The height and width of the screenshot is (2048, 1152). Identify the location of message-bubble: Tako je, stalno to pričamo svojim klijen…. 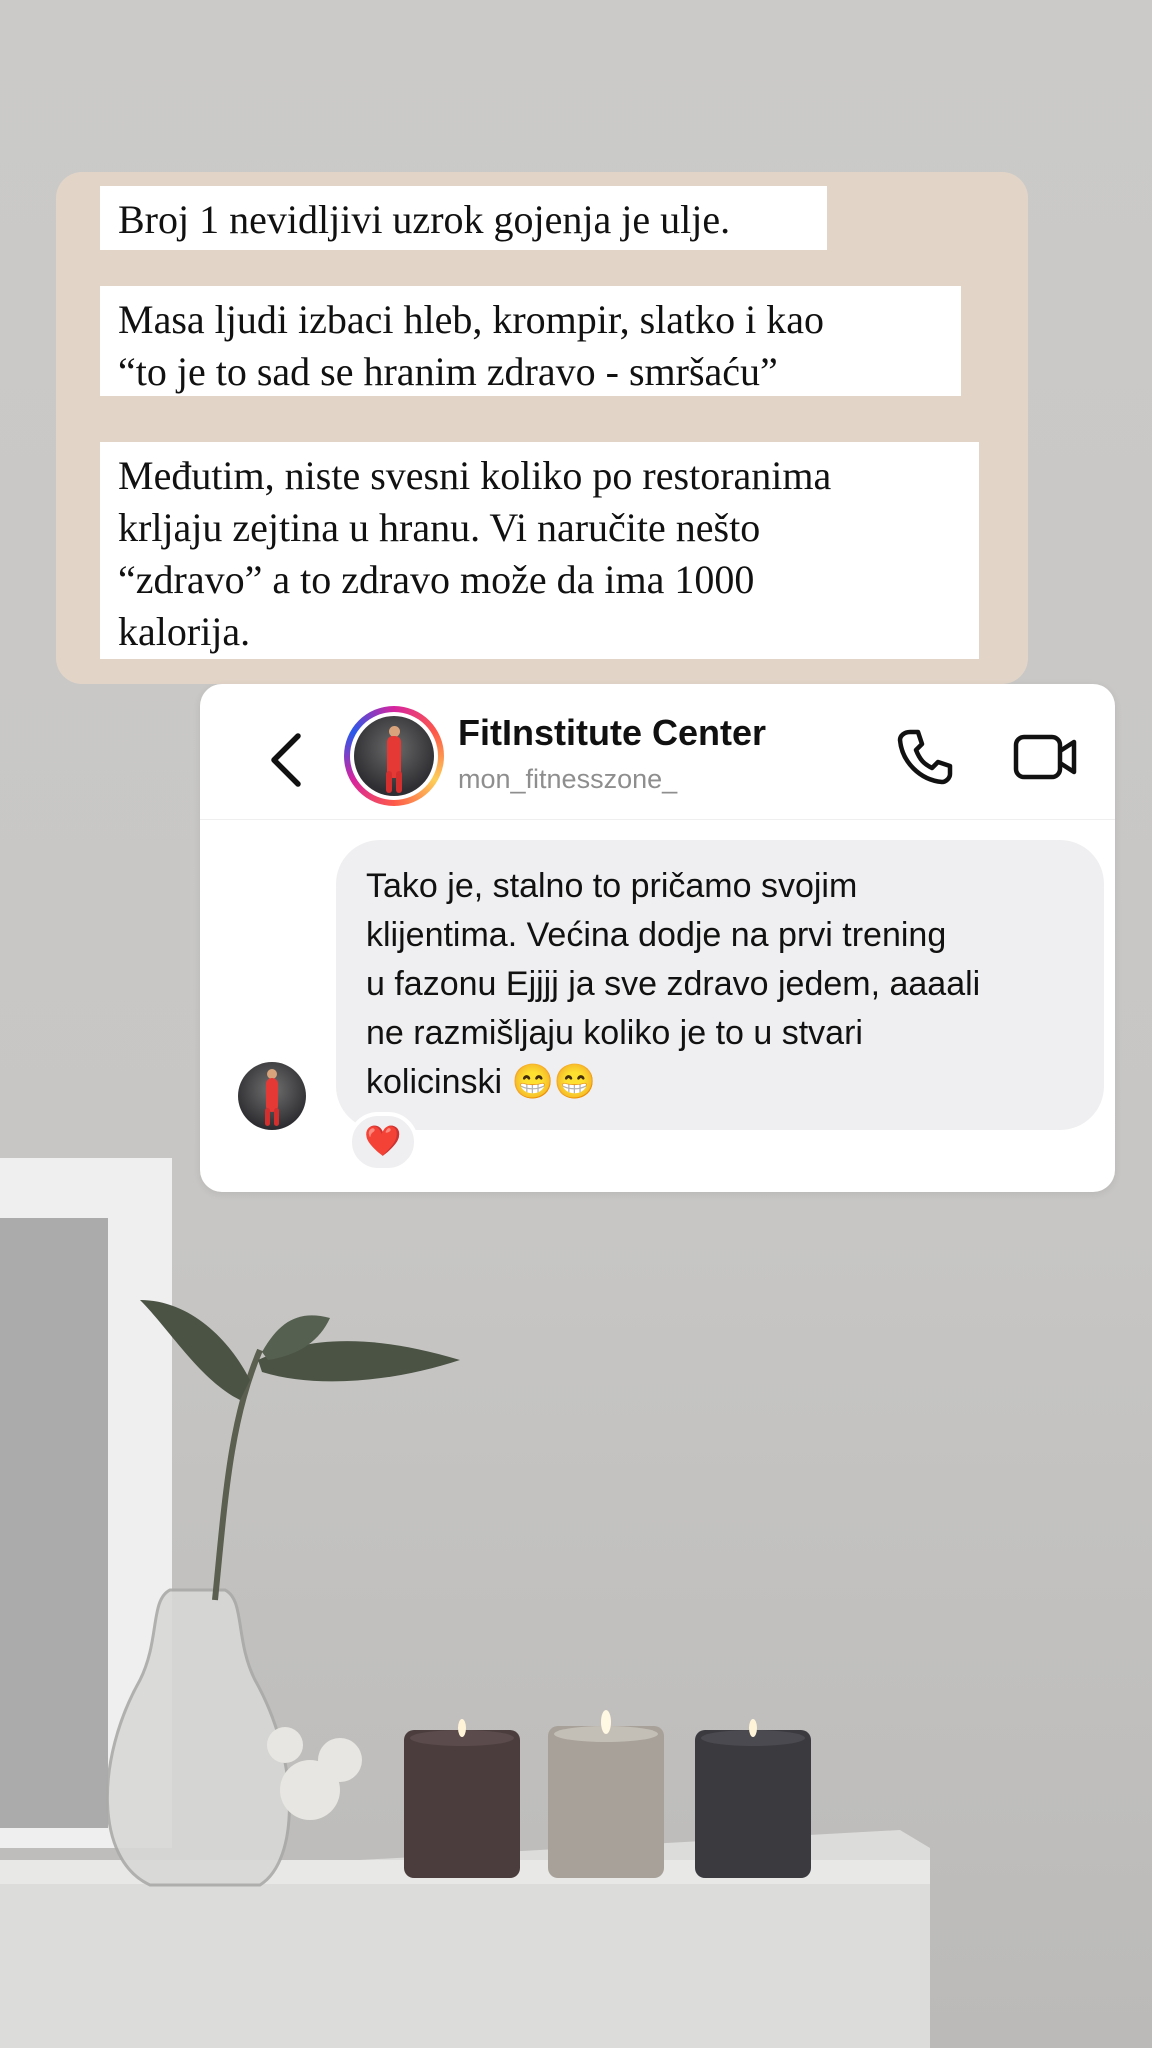
(720, 985).